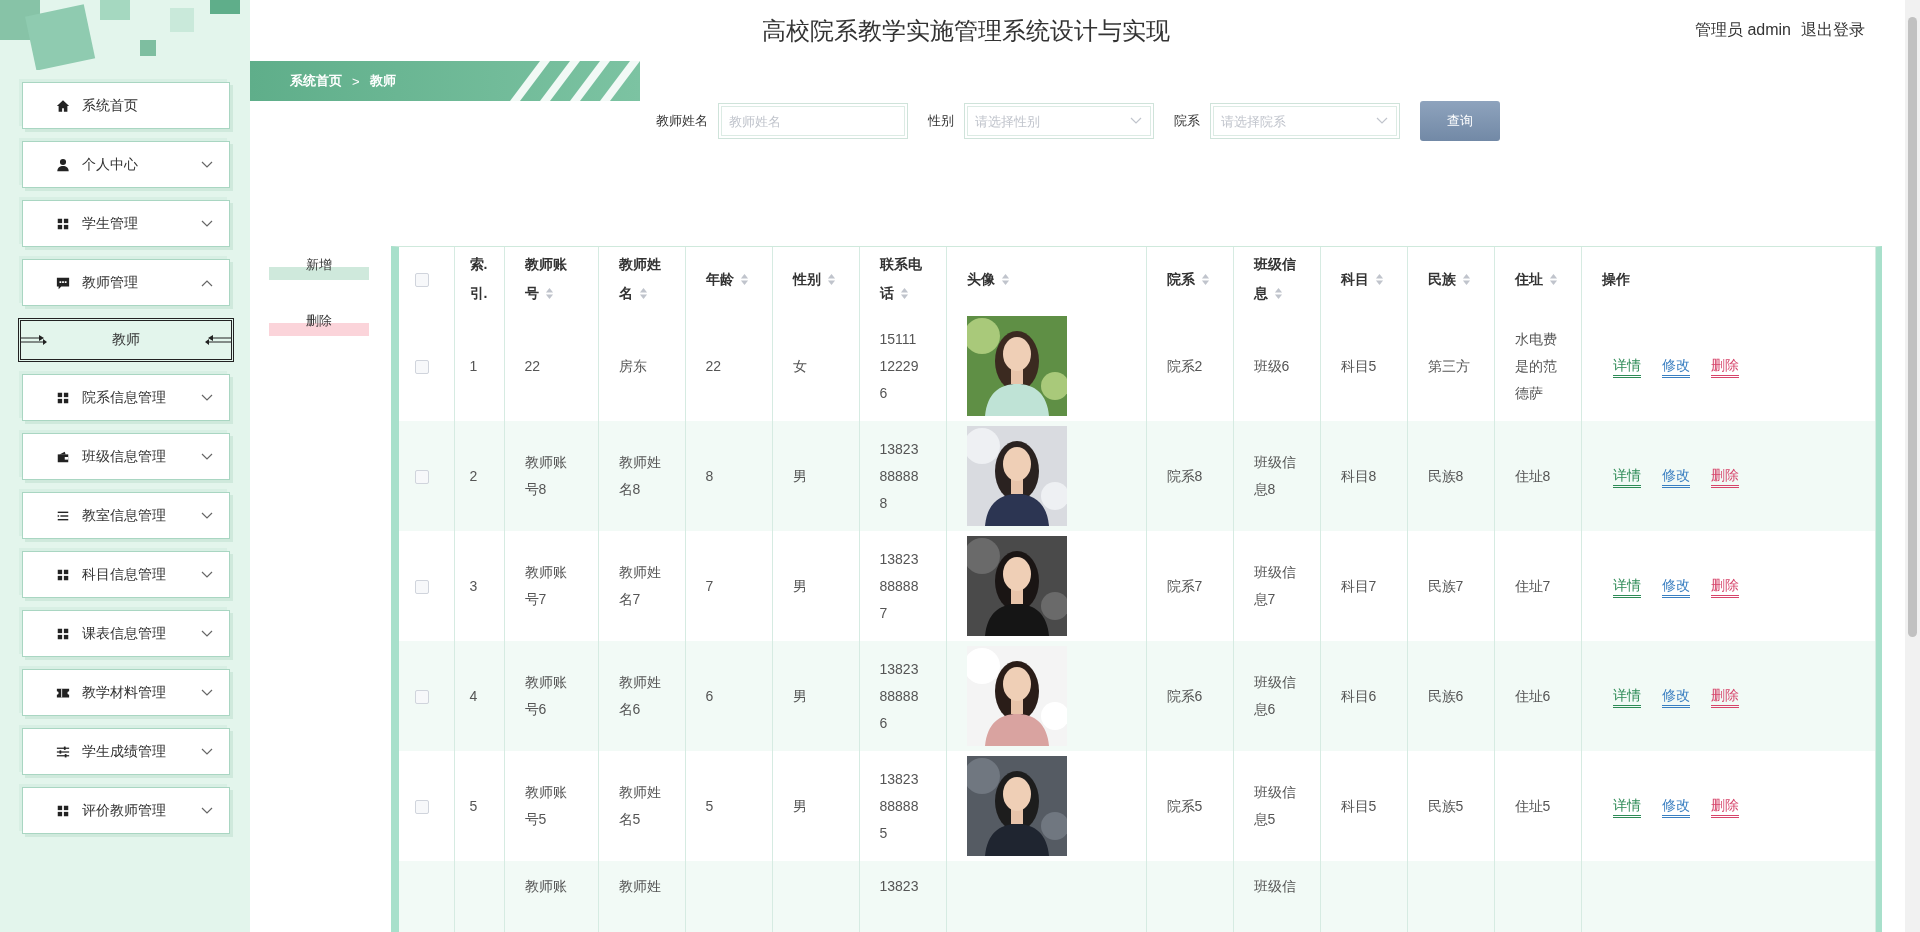  Describe the element at coordinates (126, 515) in the screenshot. I see `menu-item: 教室信息管理` at that location.